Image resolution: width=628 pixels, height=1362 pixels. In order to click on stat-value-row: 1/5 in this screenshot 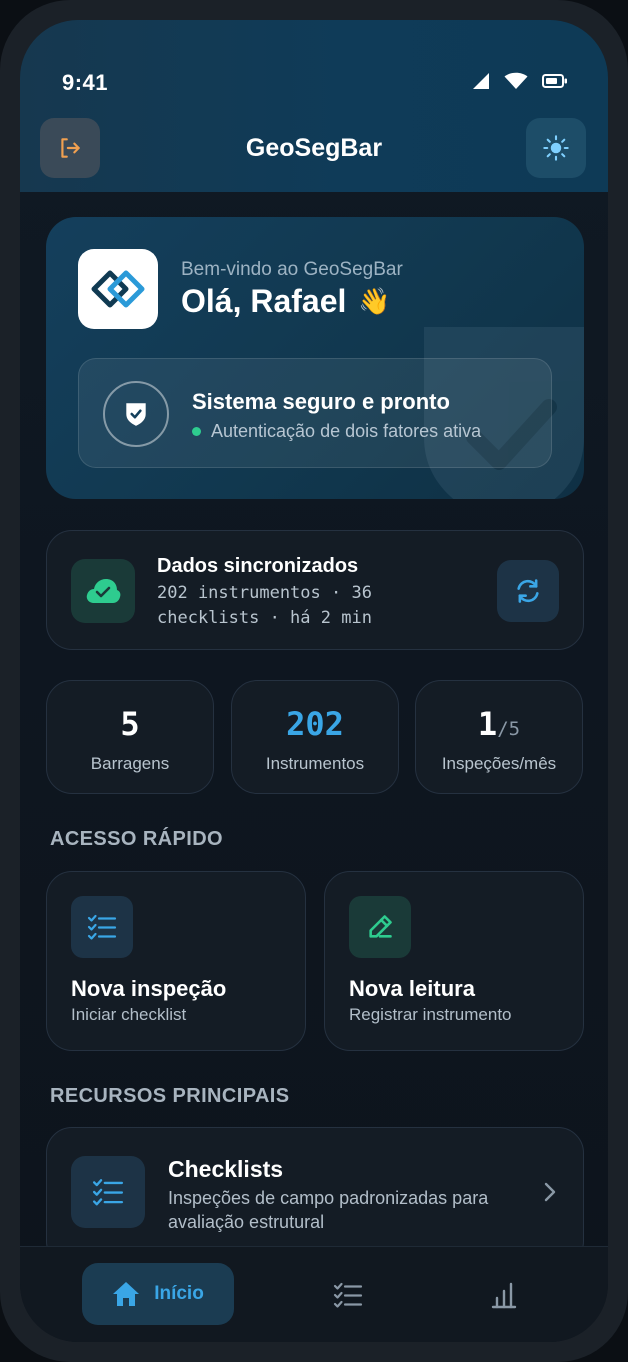, I will do `click(499, 724)`.